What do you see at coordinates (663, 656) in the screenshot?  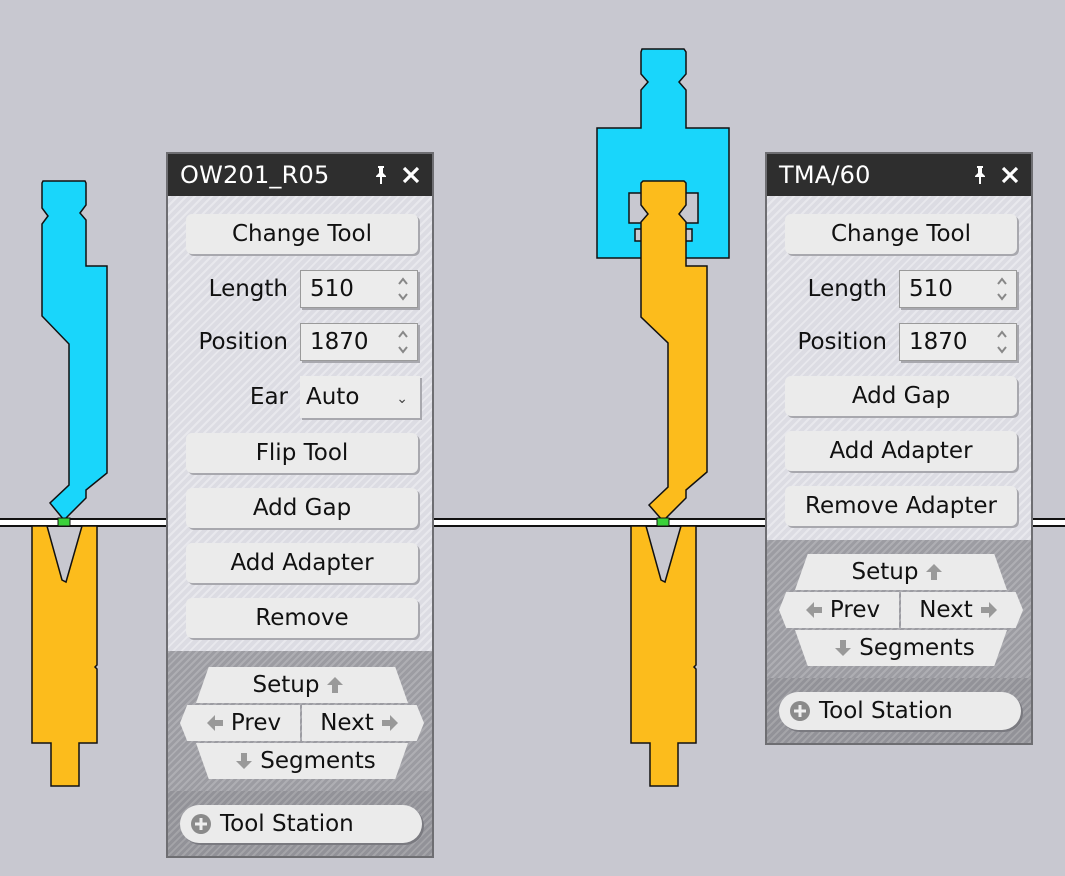 I see `die-right` at bounding box center [663, 656].